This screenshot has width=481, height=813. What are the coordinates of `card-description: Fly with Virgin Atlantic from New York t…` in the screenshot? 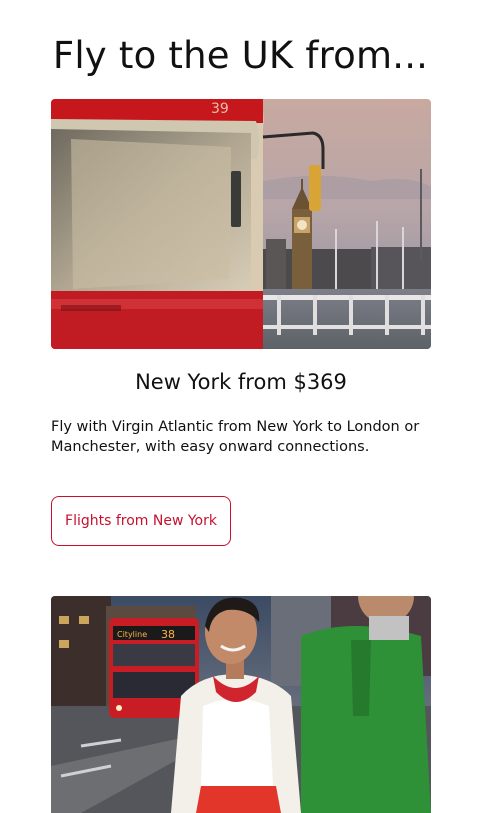 It's located at (235, 437).